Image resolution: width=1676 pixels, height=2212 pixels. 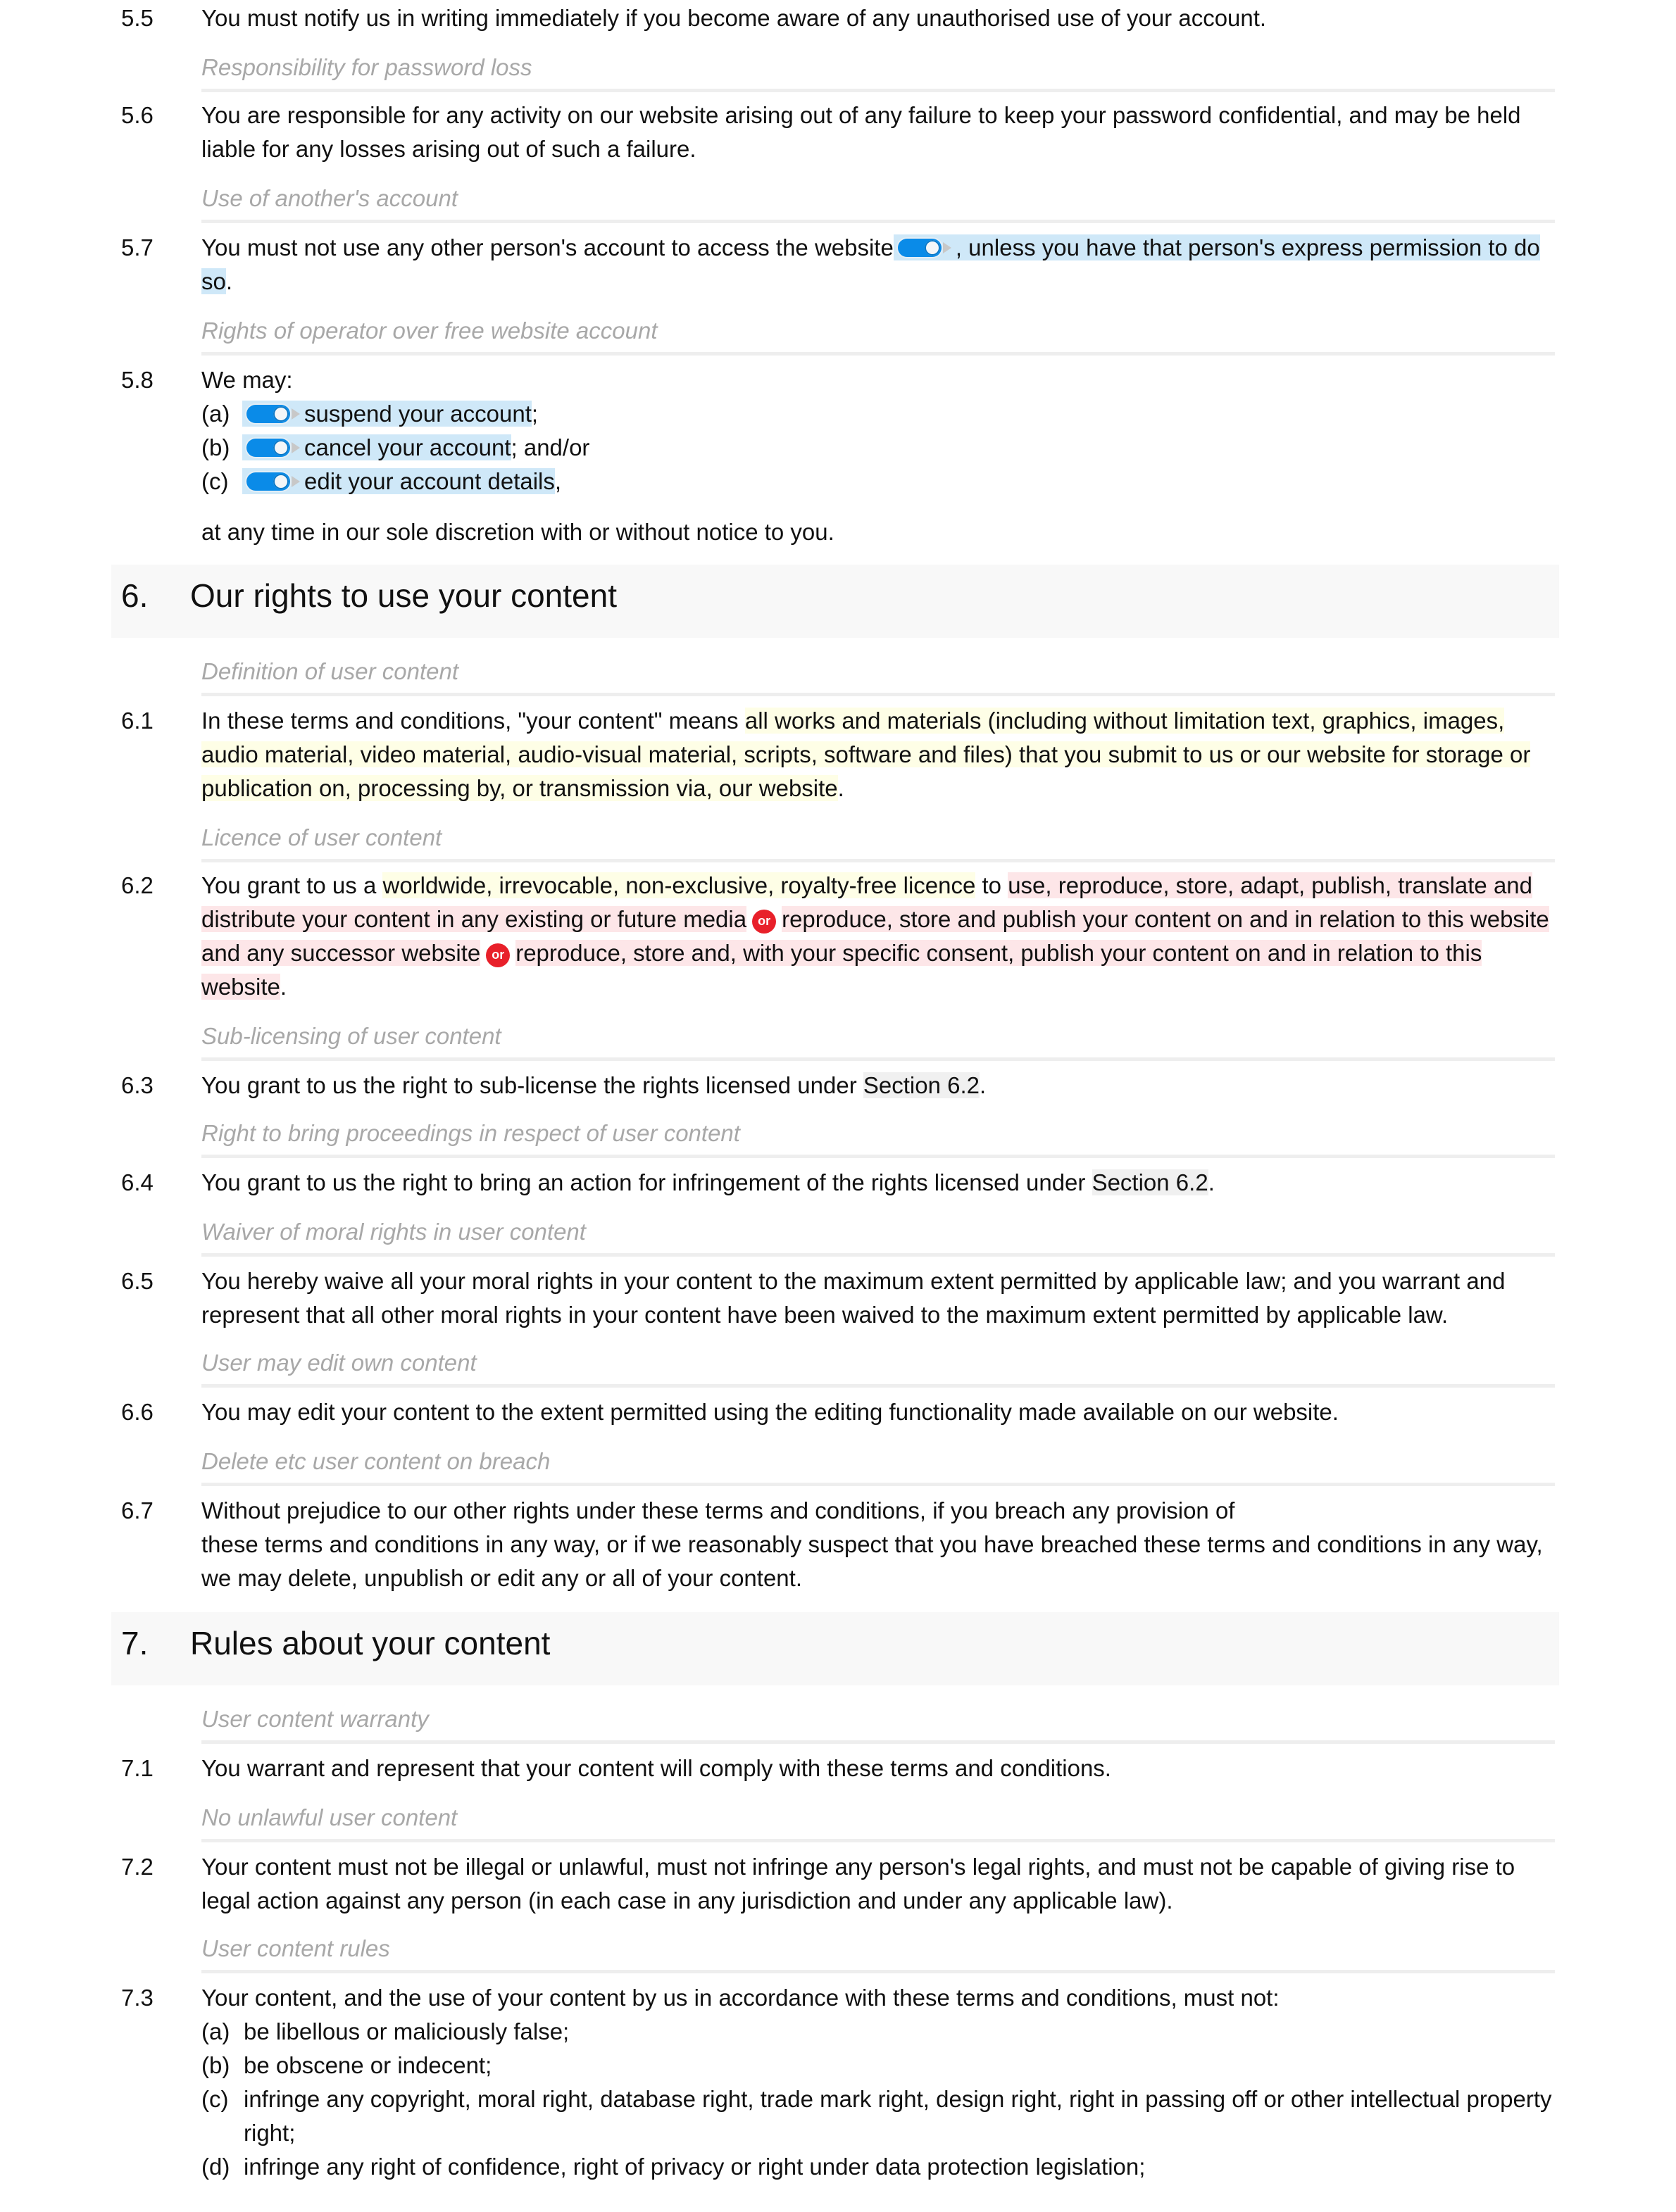 What do you see at coordinates (247, 380) in the screenshot?
I see `clause-intro: We may:` at bounding box center [247, 380].